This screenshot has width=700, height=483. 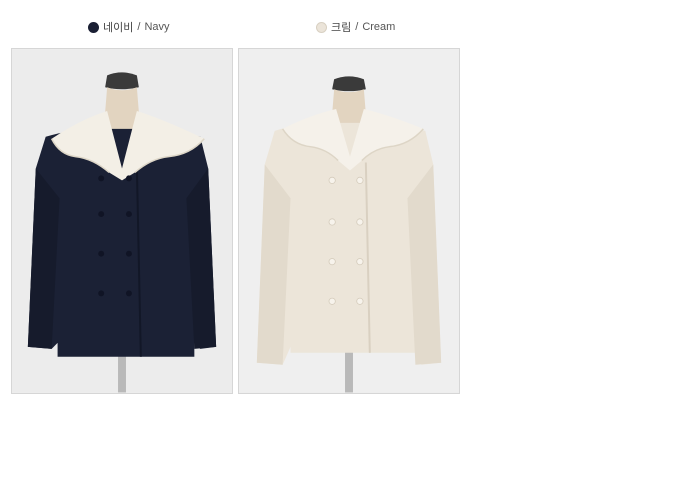 I want to click on color-option-cream: 크림 / Cream, so click(x=355, y=27).